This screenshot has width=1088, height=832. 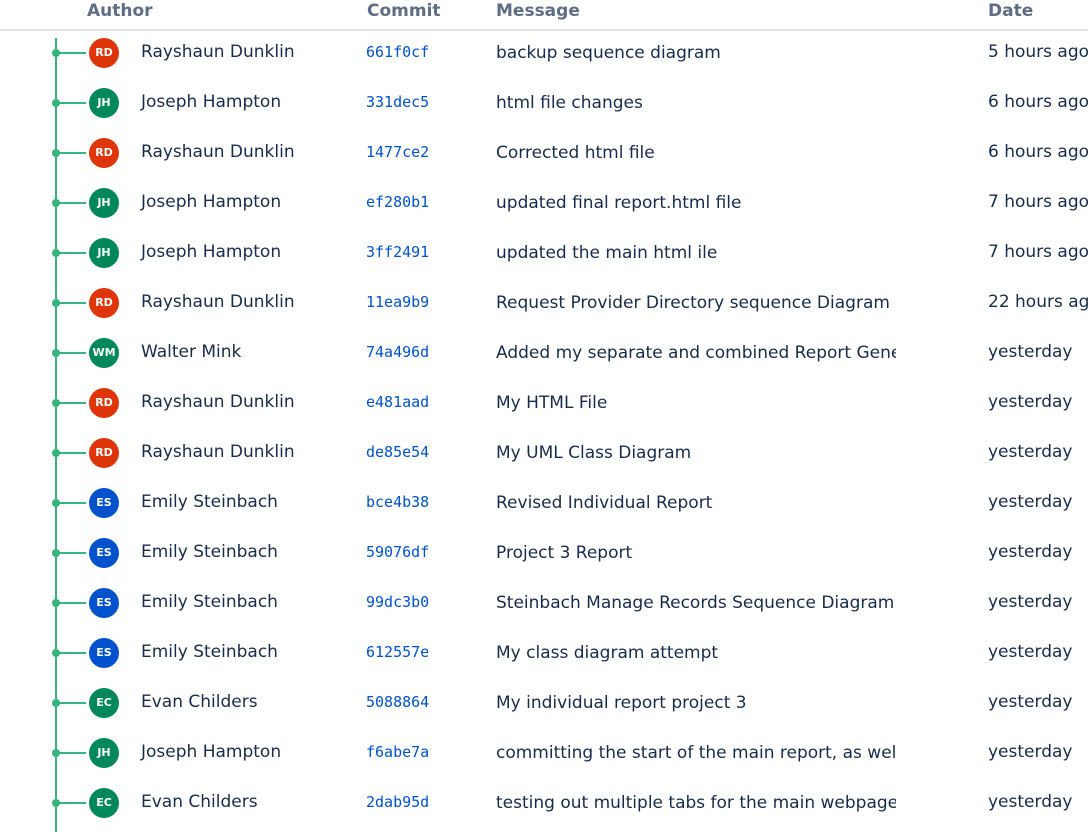 What do you see at coordinates (397, 502) in the screenshot?
I see `commit-hash-link: bce4b38` at bounding box center [397, 502].